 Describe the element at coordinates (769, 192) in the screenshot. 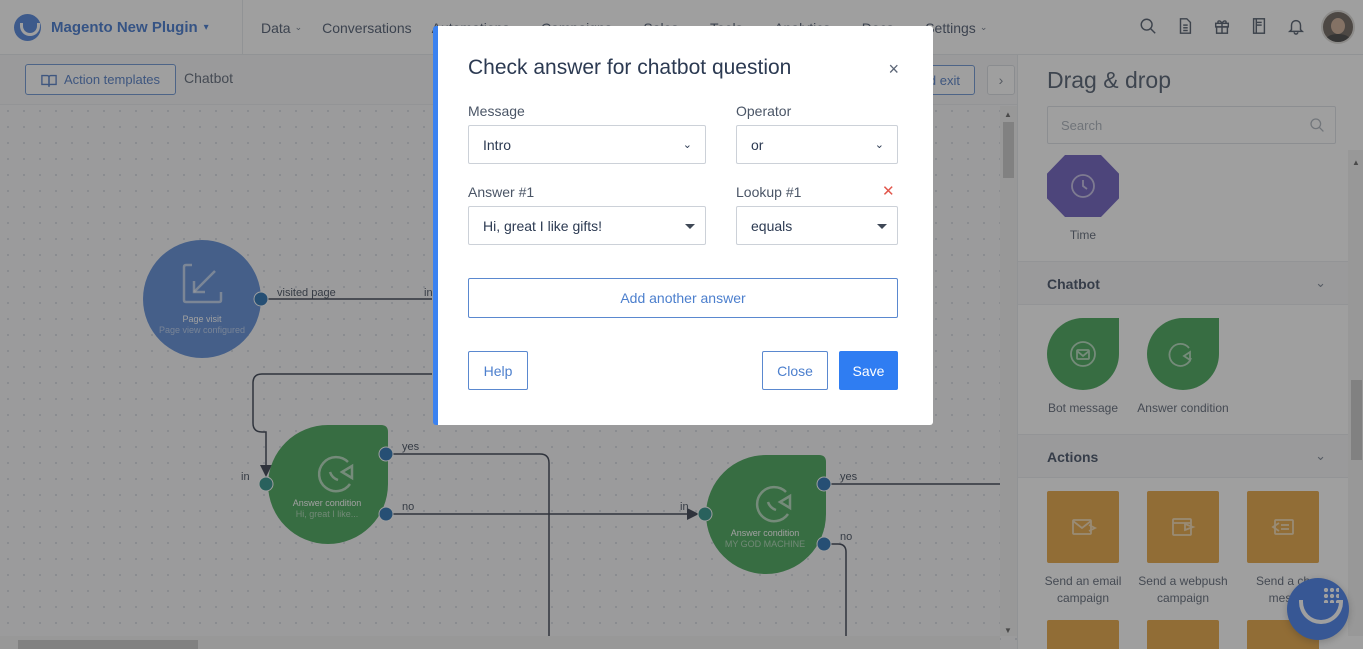

I see `lookup-label: Lookup #1` at that location.